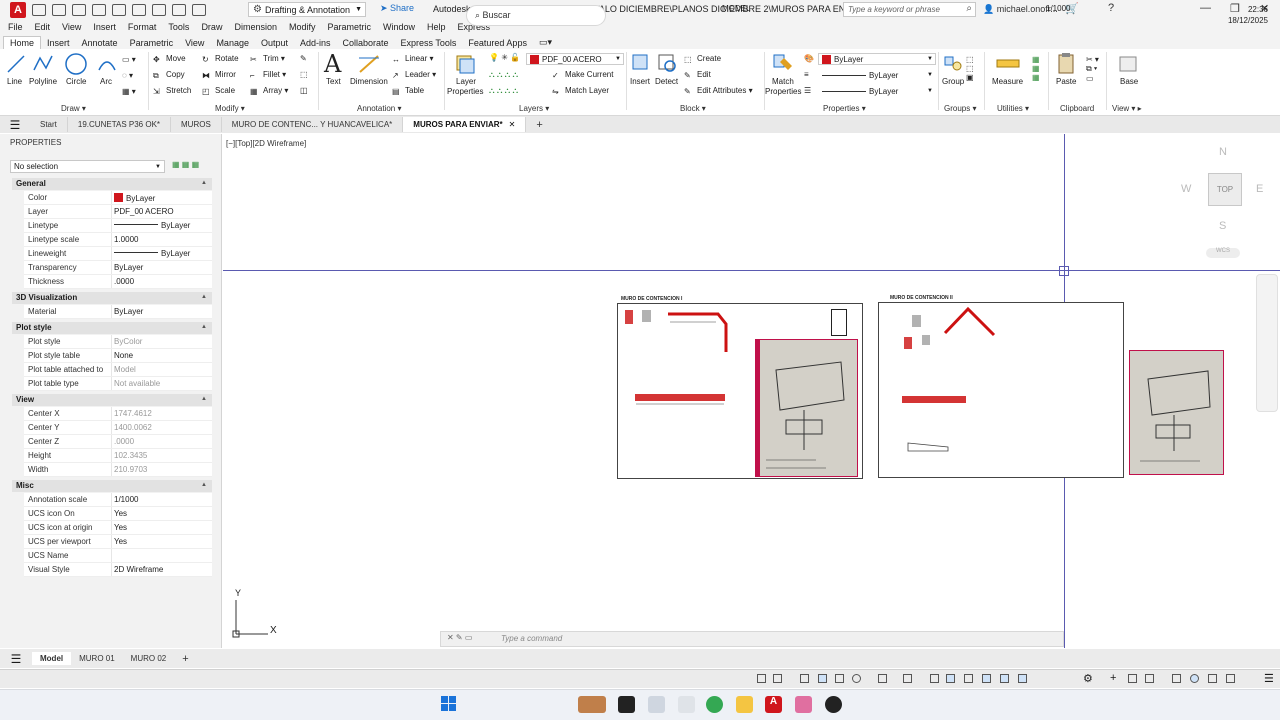 This screenshot has width=1280, height=720. What do you see at coordinates (369, 64) in the screenshot?
I see `dimension-icon` at bounding box center [369, 64].